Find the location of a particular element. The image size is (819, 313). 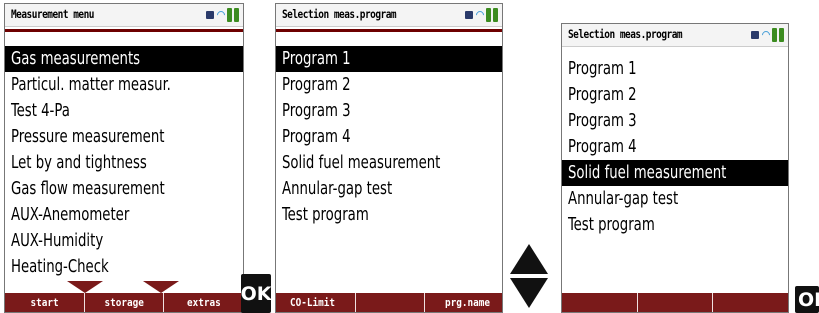

list-item-label: AUX-Humidity is located at coordinates (57, 240).